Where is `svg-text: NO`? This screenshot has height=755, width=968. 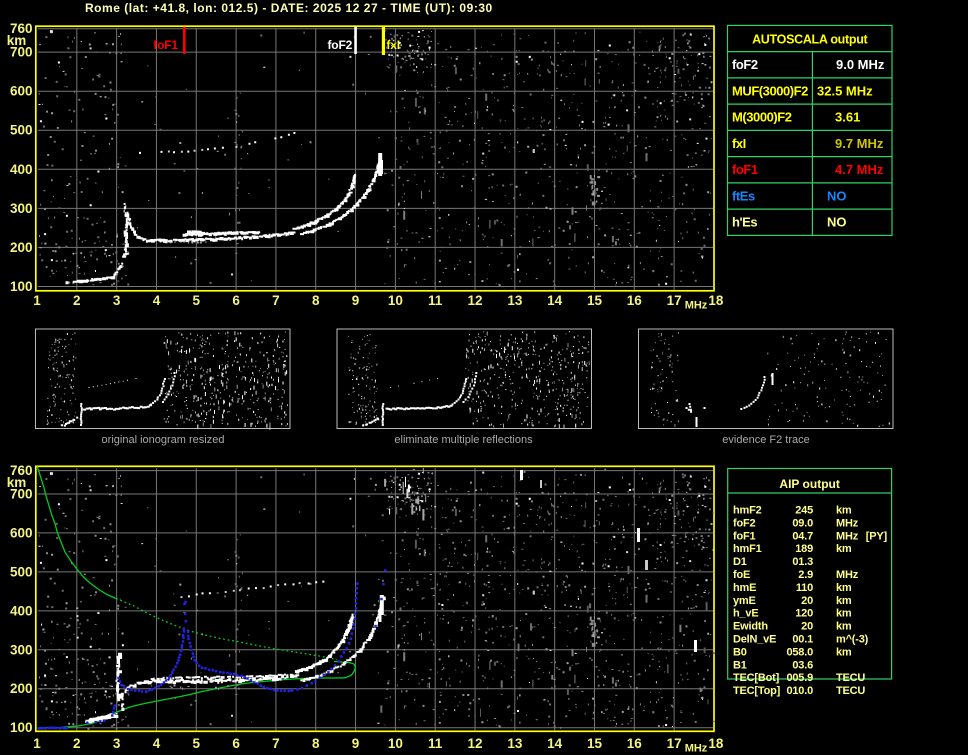 svg-text: NO is located at coordinates (837, 222).